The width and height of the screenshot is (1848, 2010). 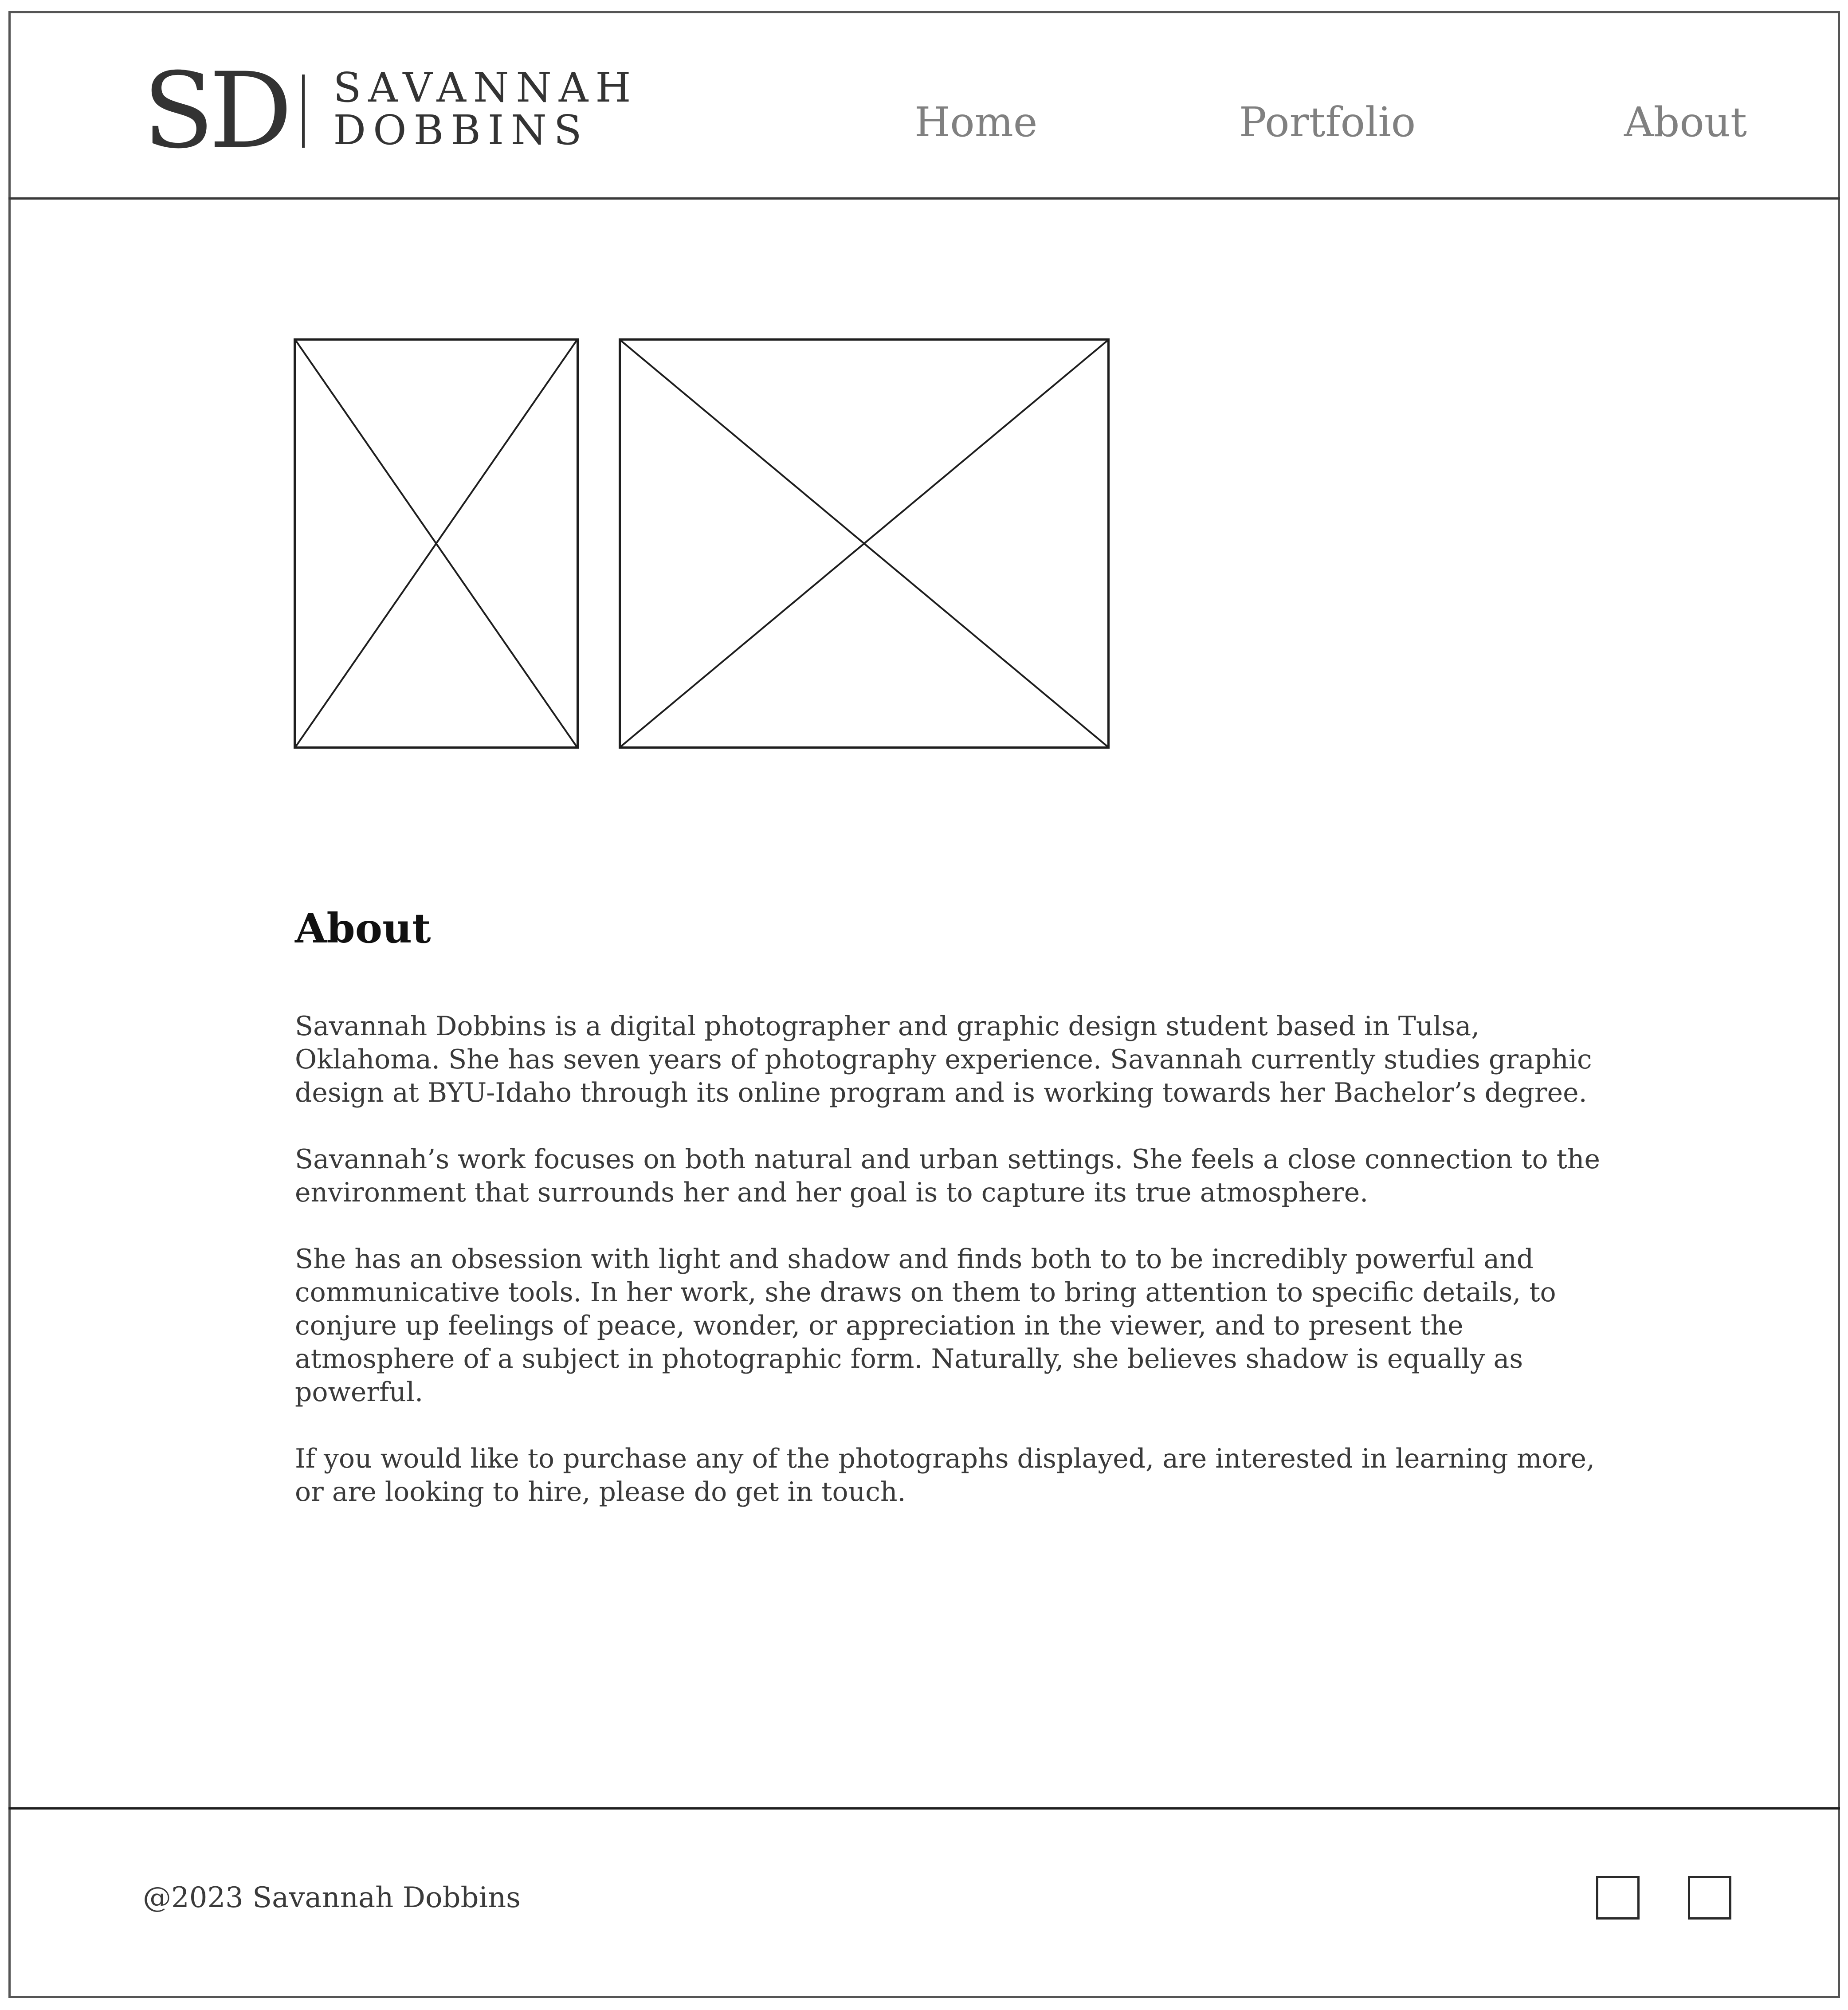 What do you see at coordinates (924, 1902) in the screenshot?
I see `site-footer: @2023 Savannah Dobbins` at bounding box center [924, 1902].